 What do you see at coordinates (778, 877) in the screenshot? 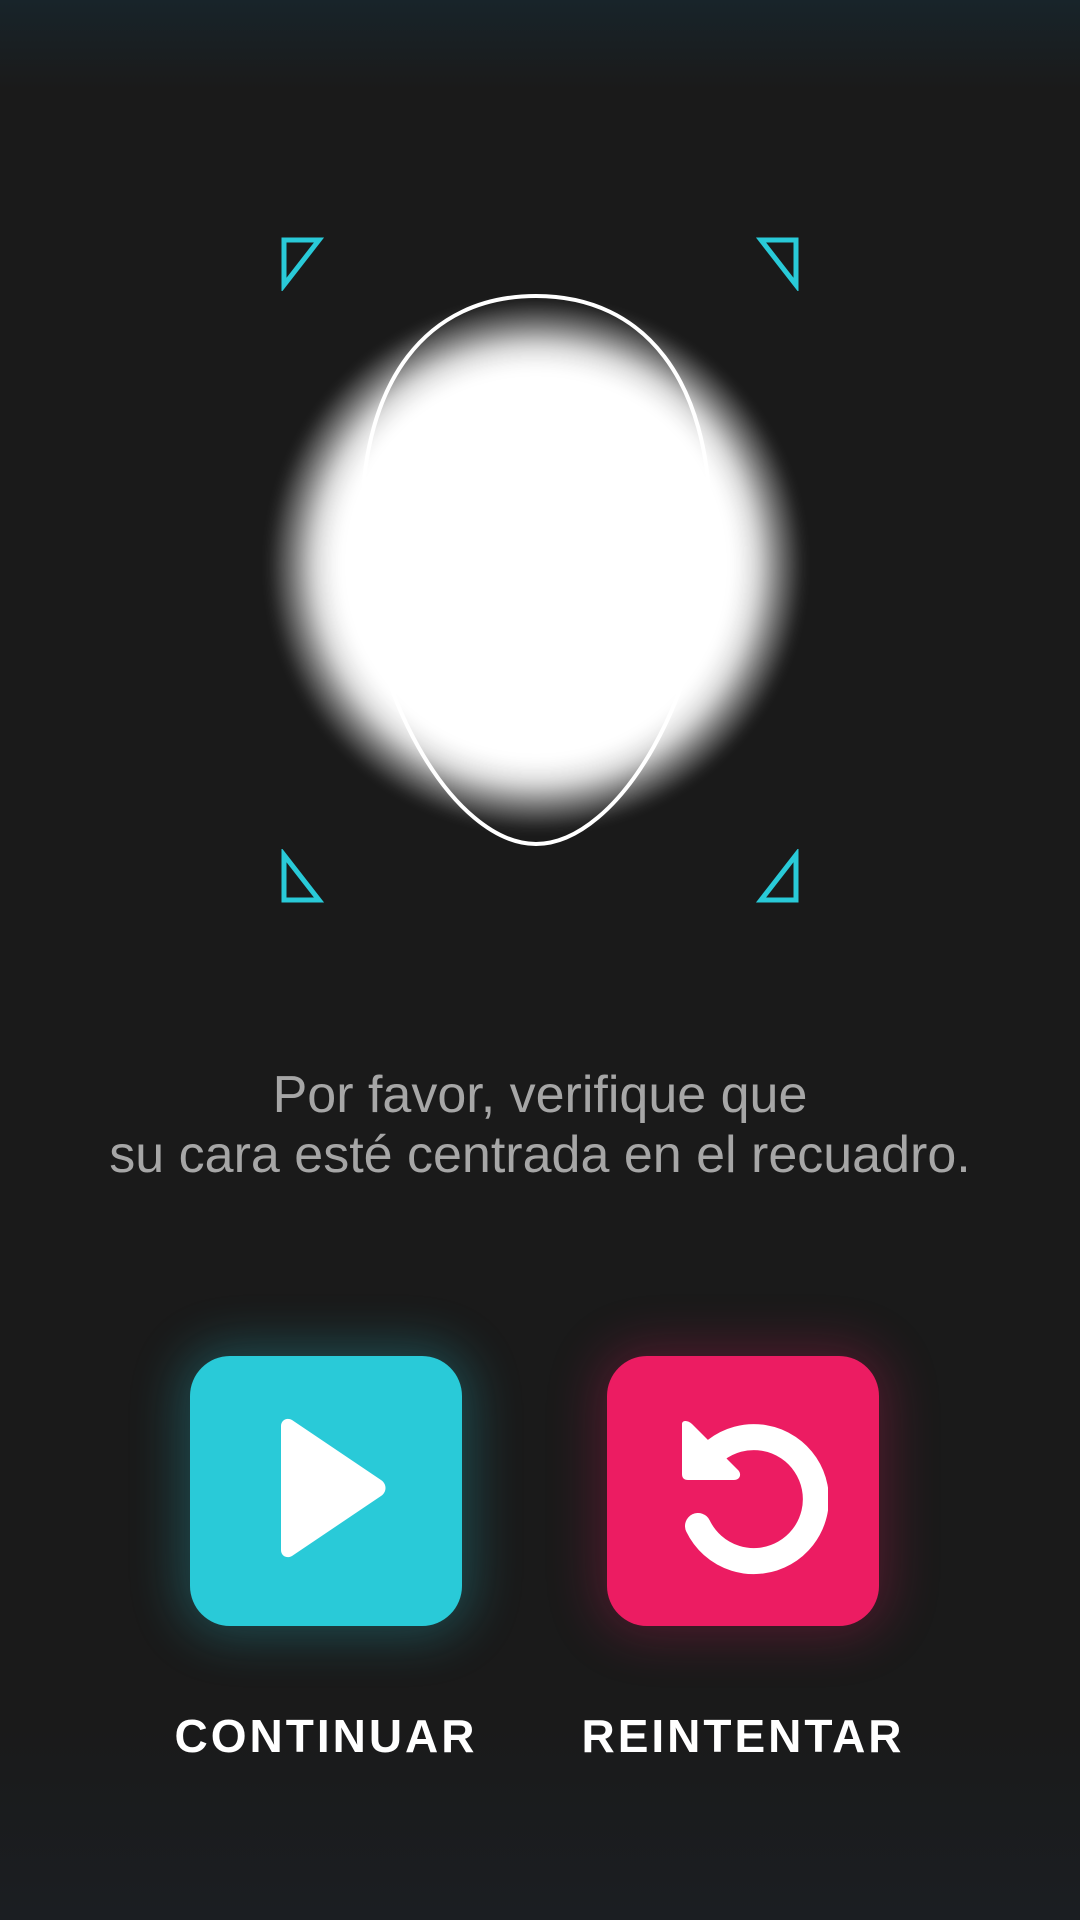
I see `corner-marker-bottom-right-icon` at bounding box center [778, 877].